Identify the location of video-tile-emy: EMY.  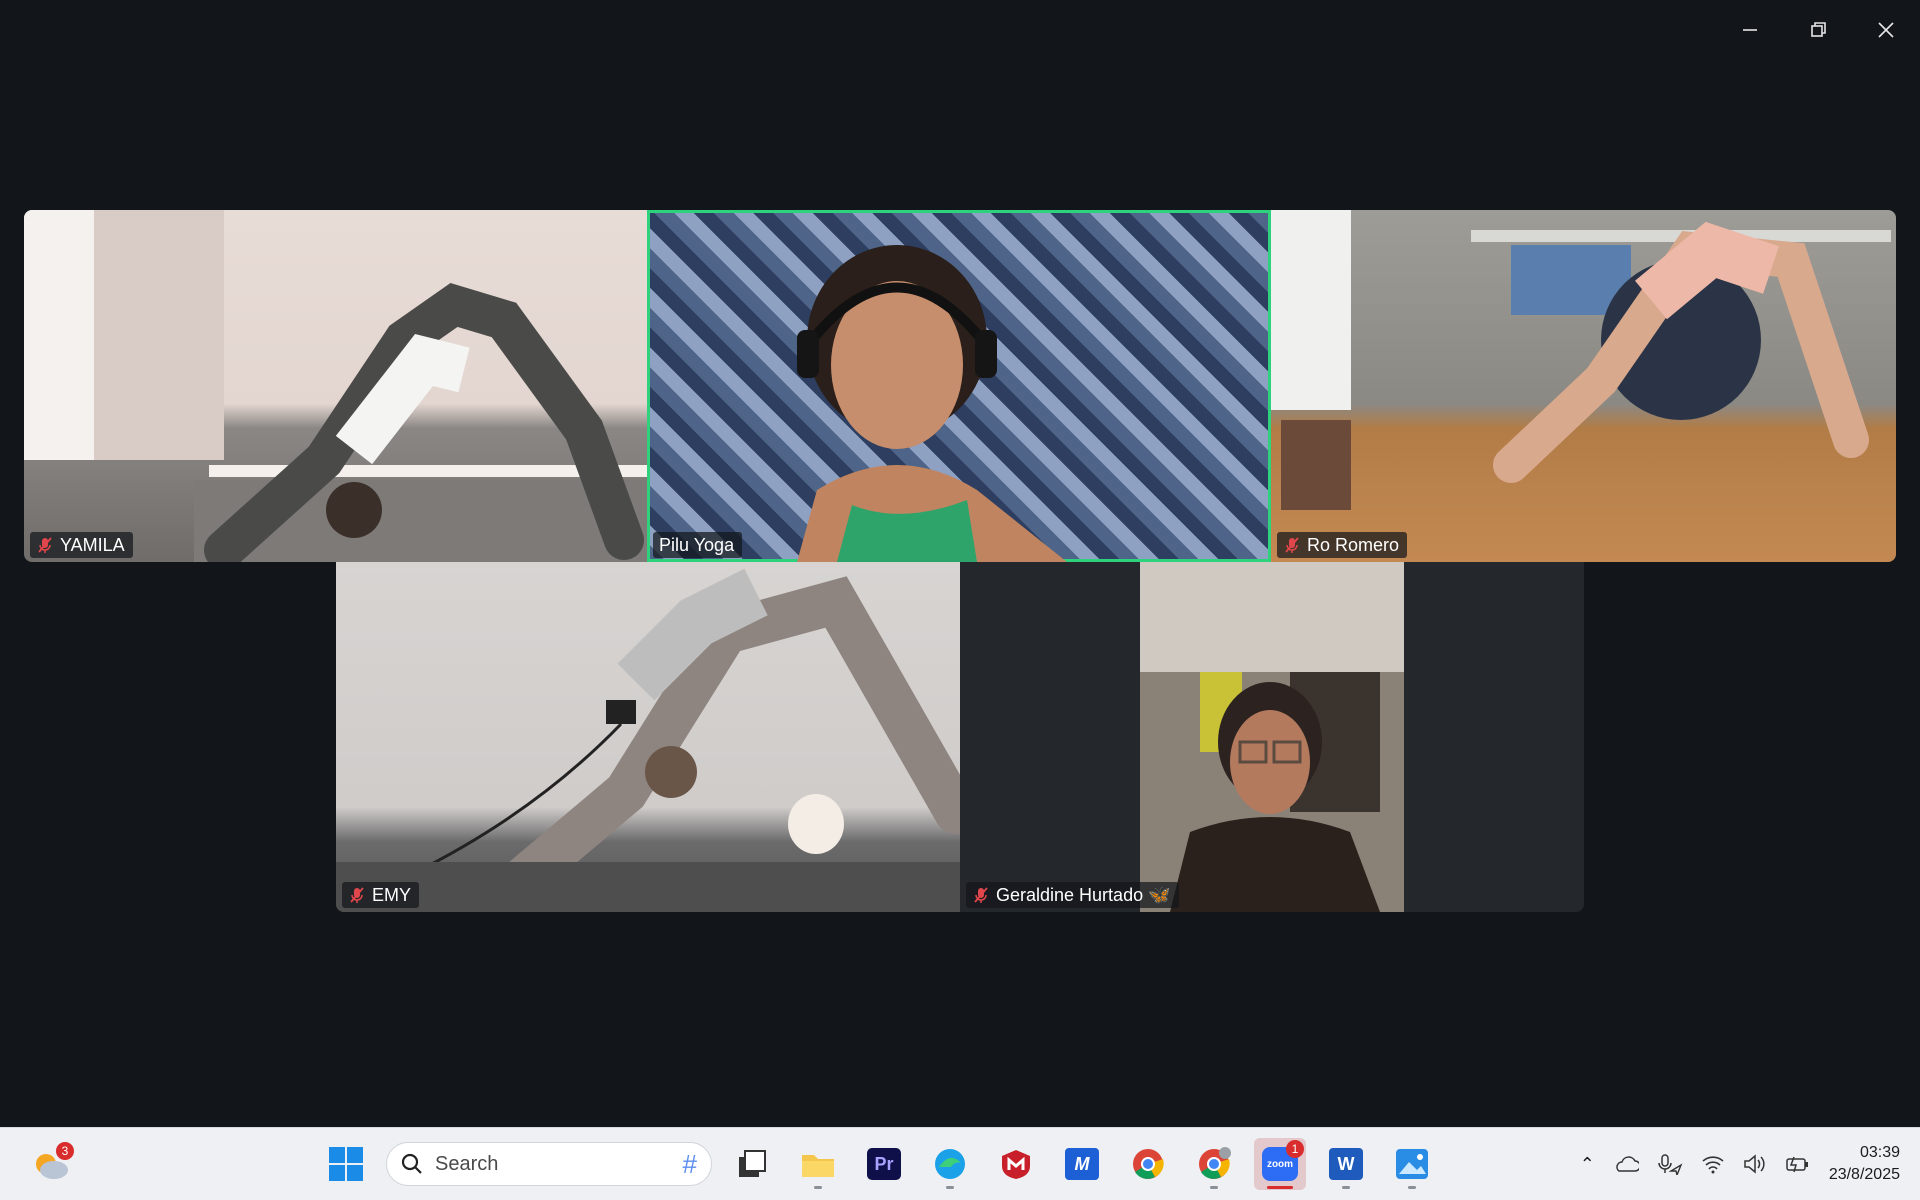
(648, 737).